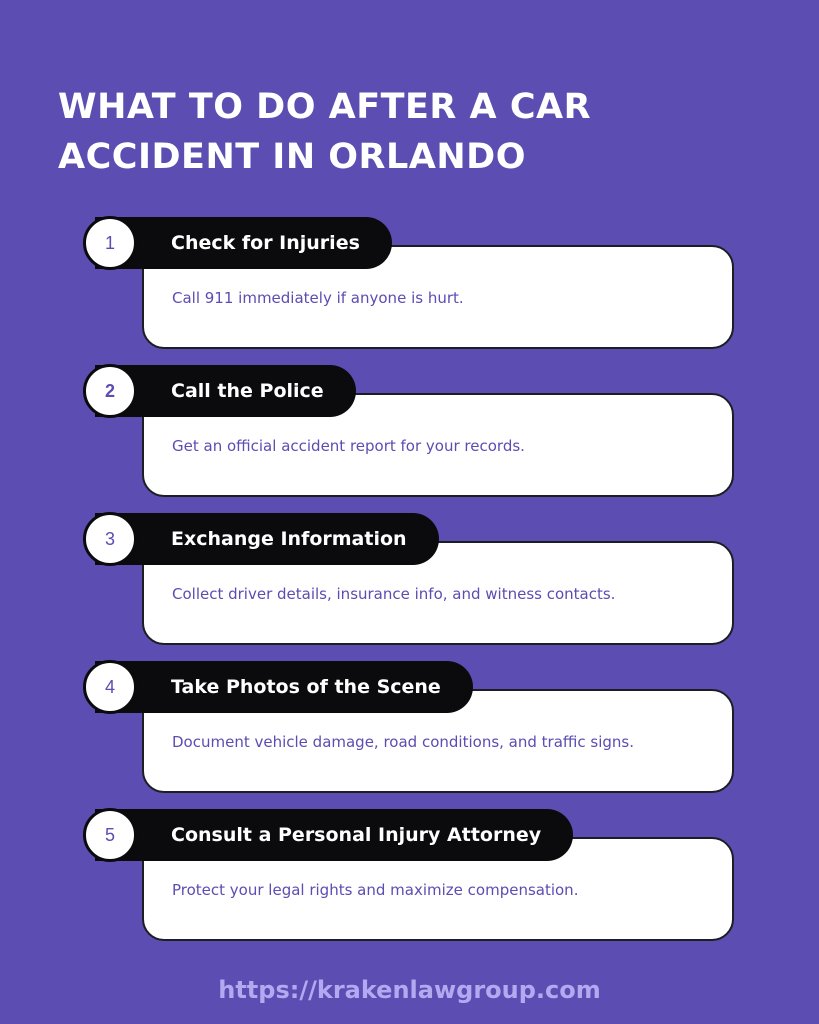  I want to click on website-url-link: https://krakenlawgroup.com, so click(409, 990).